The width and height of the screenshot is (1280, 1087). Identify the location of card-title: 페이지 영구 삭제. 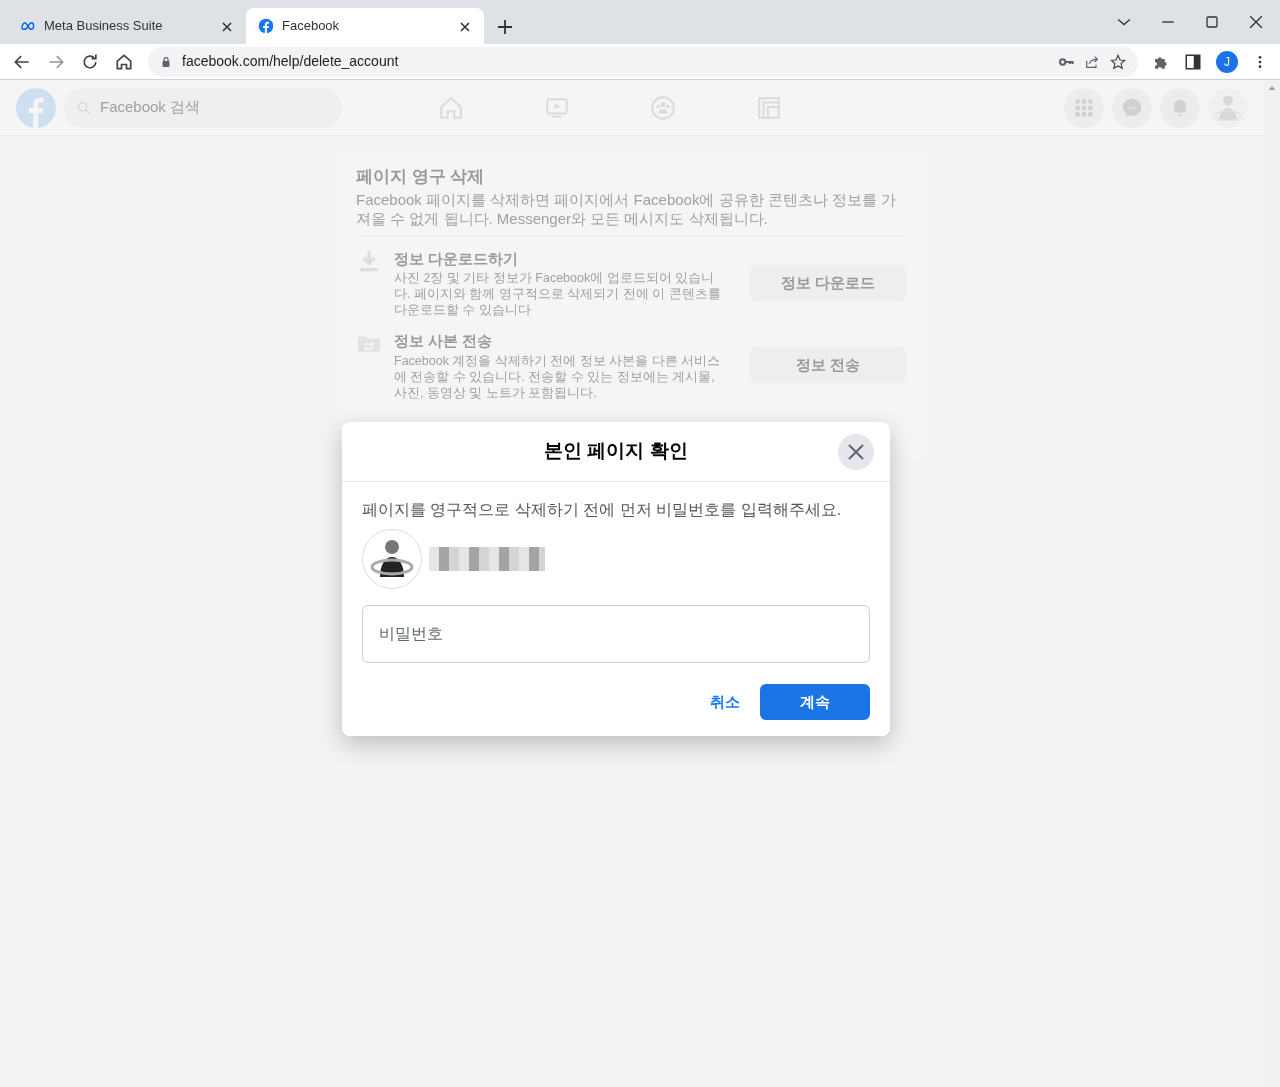
(421, 177).